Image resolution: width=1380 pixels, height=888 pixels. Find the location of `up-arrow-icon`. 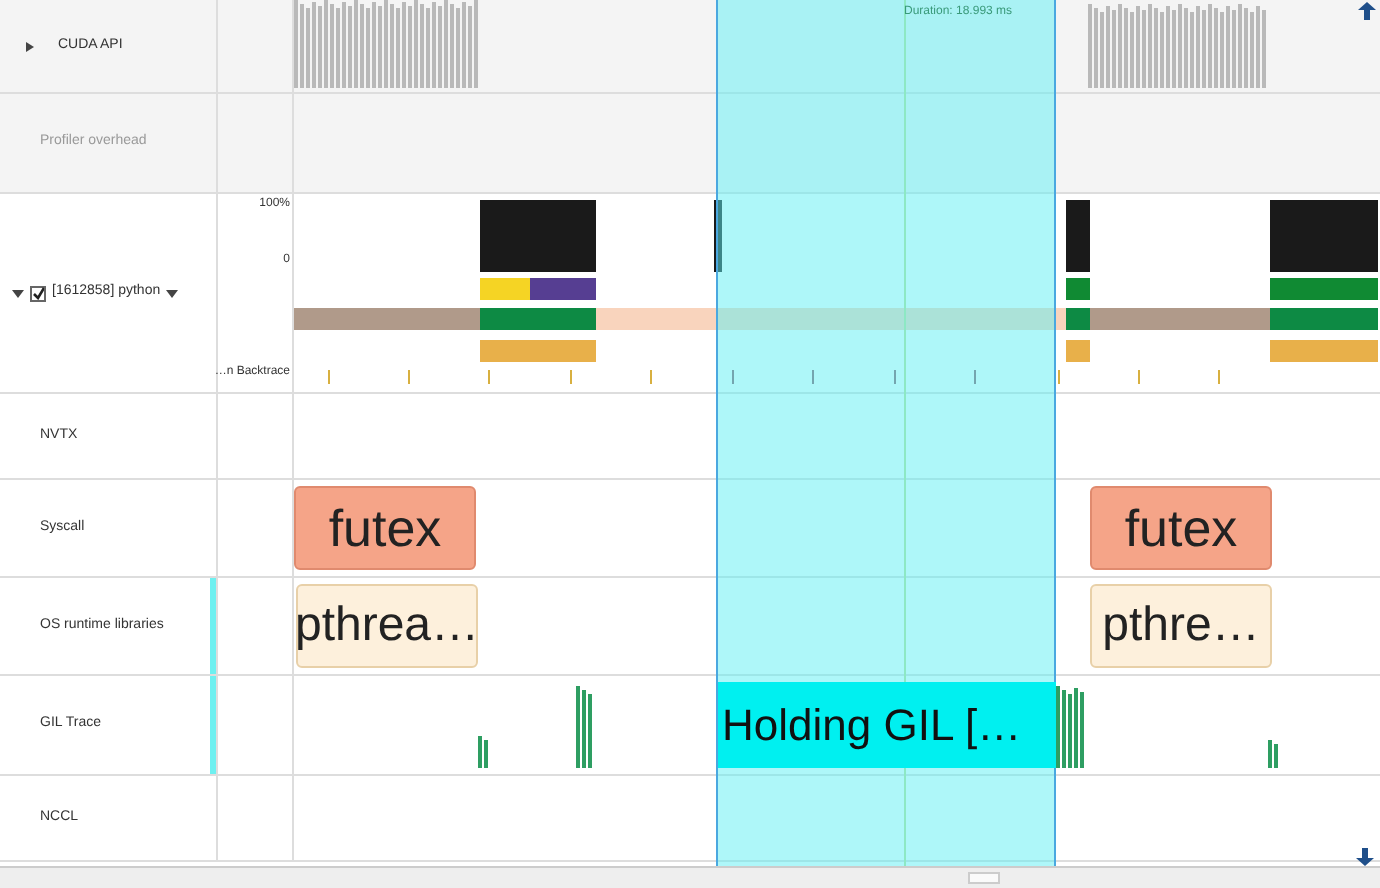

up-arrow-icon is located at coordinates (1367, 11).